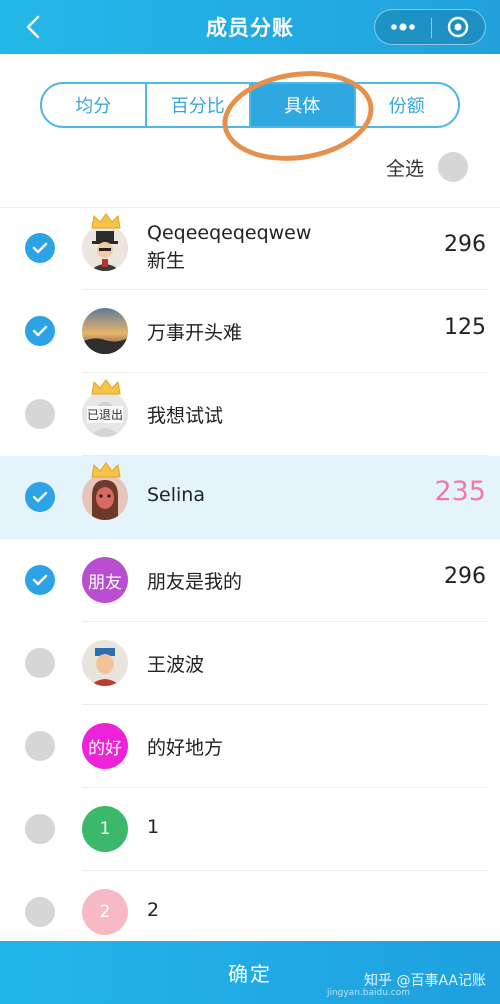 This screenshot has height=1004, width=500. I want to click on member-name: 朋友是我的, so click(195, 582).